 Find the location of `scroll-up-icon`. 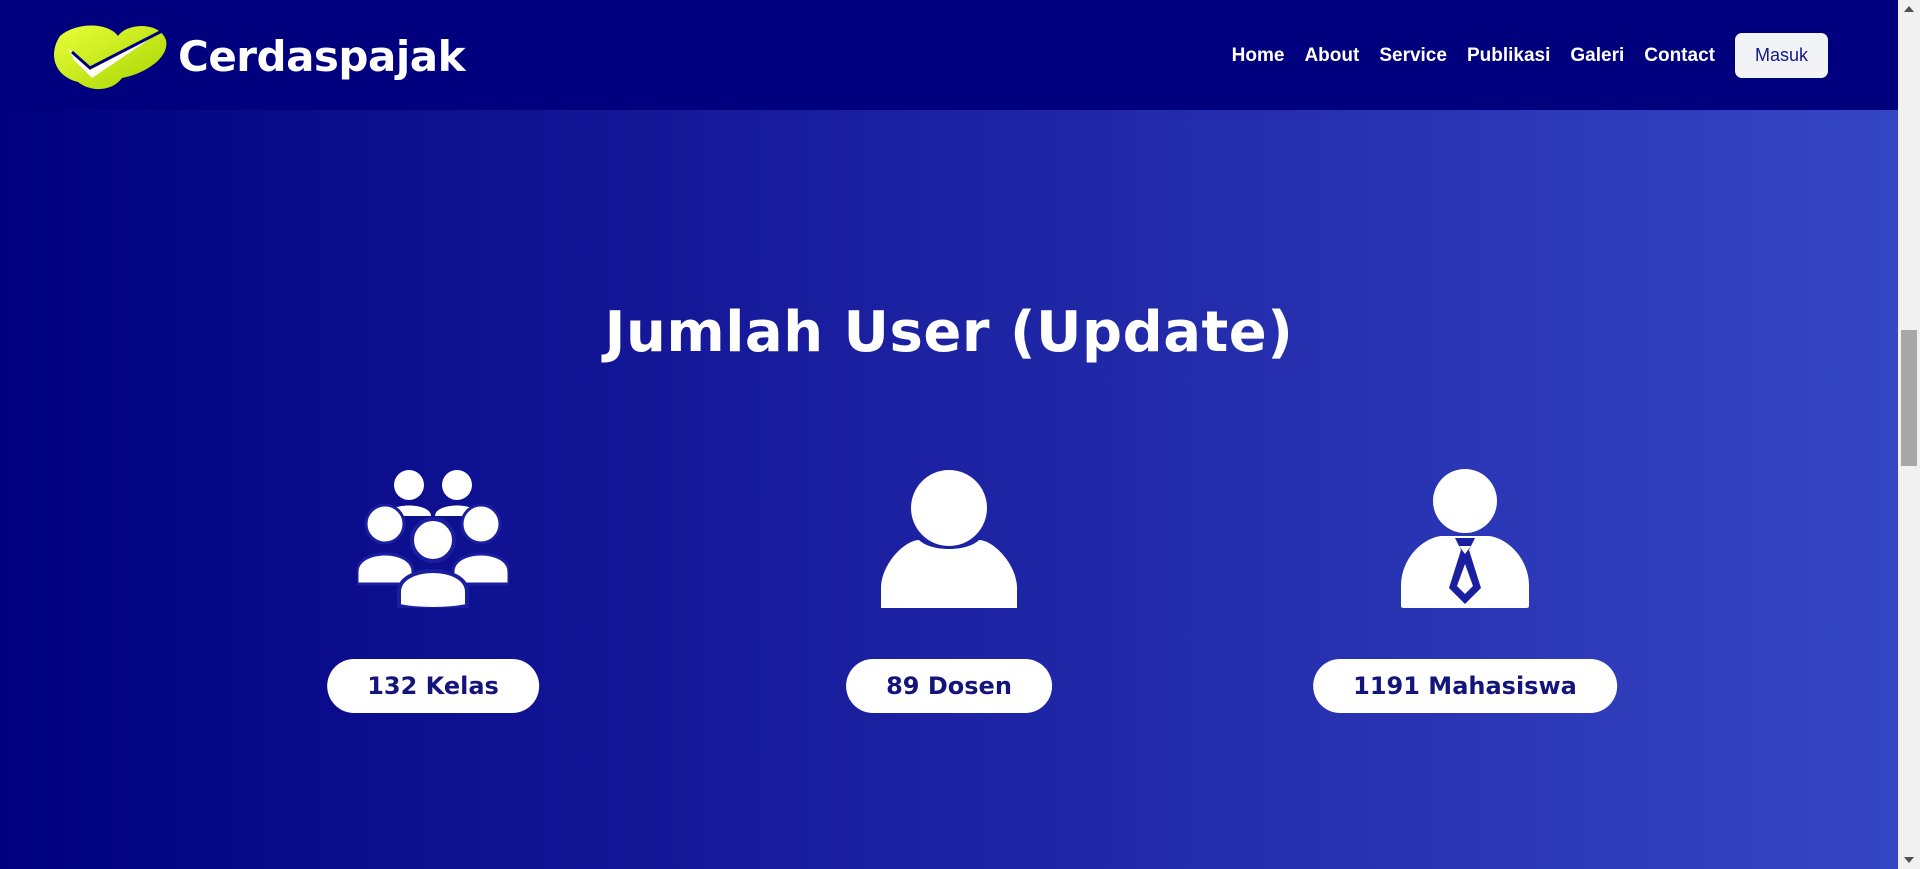

scroll-up-icon is located at coordinates (1909, 9).